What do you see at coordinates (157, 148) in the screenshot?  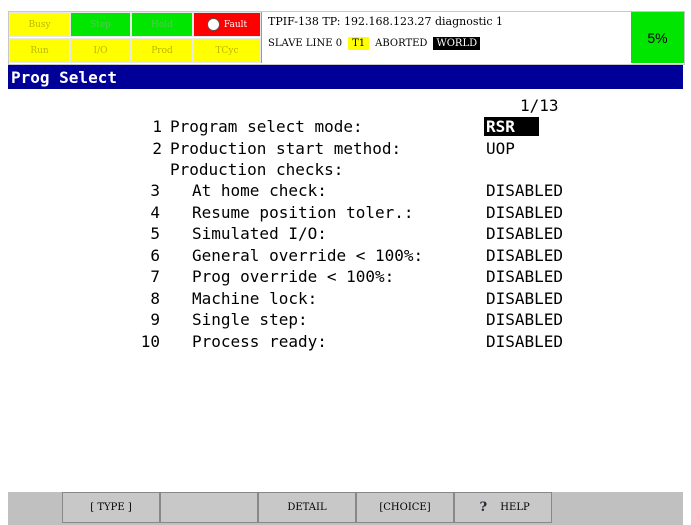 I see `item-number: 2` at bounding box center [157, 148].